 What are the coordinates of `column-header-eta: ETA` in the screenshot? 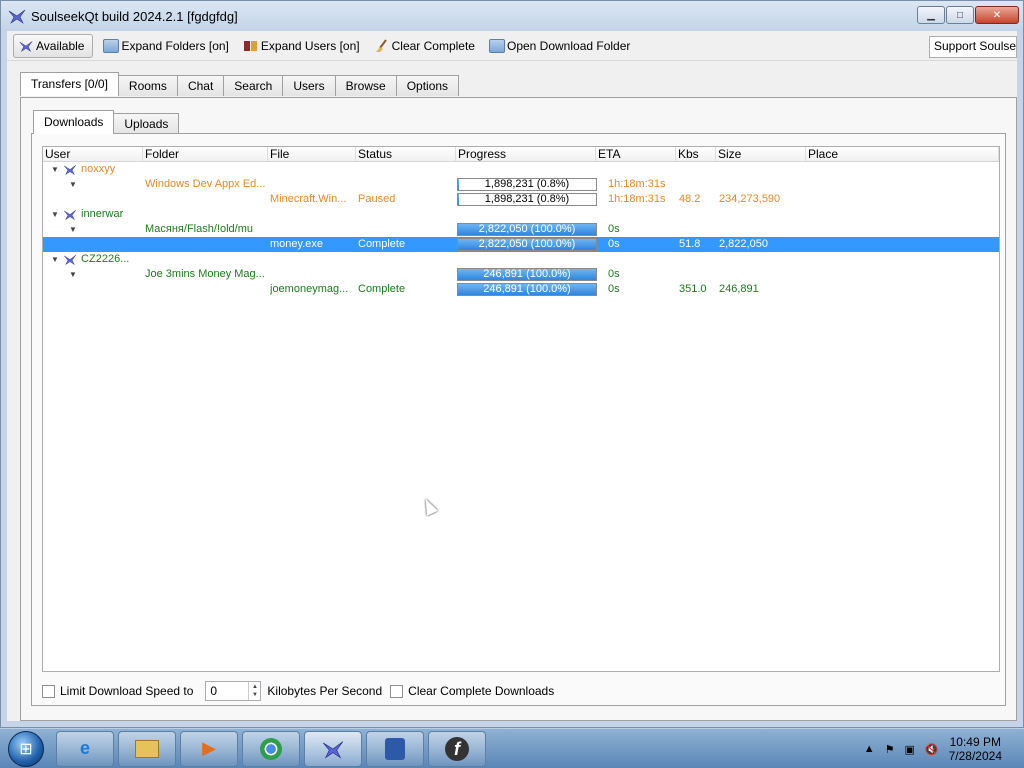 It's located at (636, 154).